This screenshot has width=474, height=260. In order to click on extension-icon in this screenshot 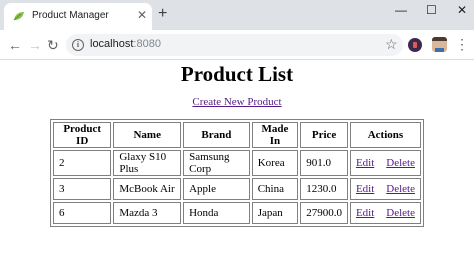, I will do `click(415, 45)`.